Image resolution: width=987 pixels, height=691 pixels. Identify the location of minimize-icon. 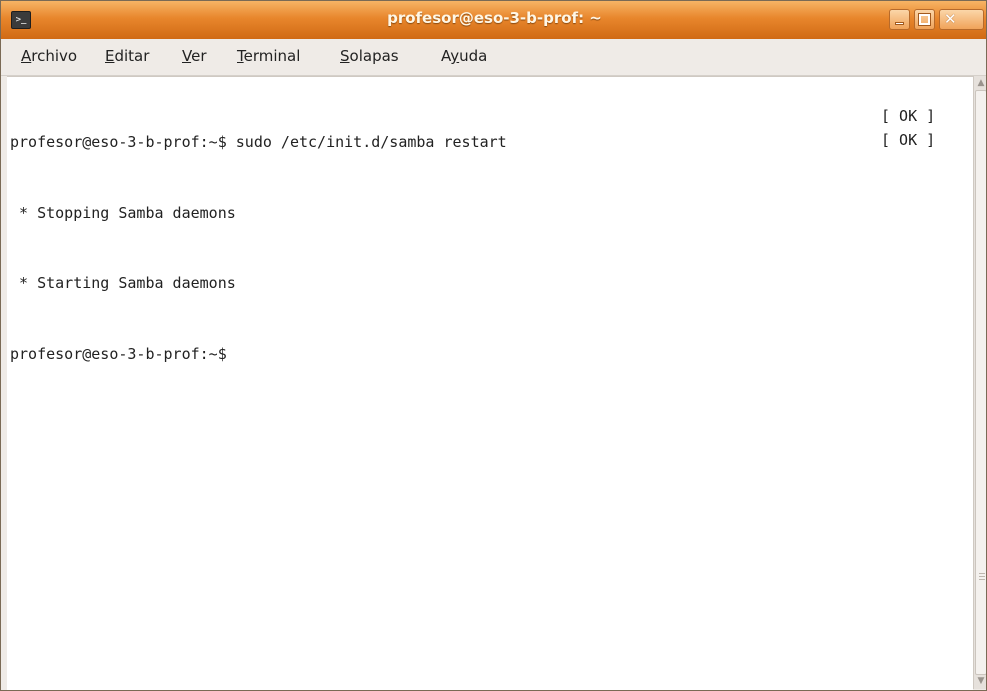
(899, 23).